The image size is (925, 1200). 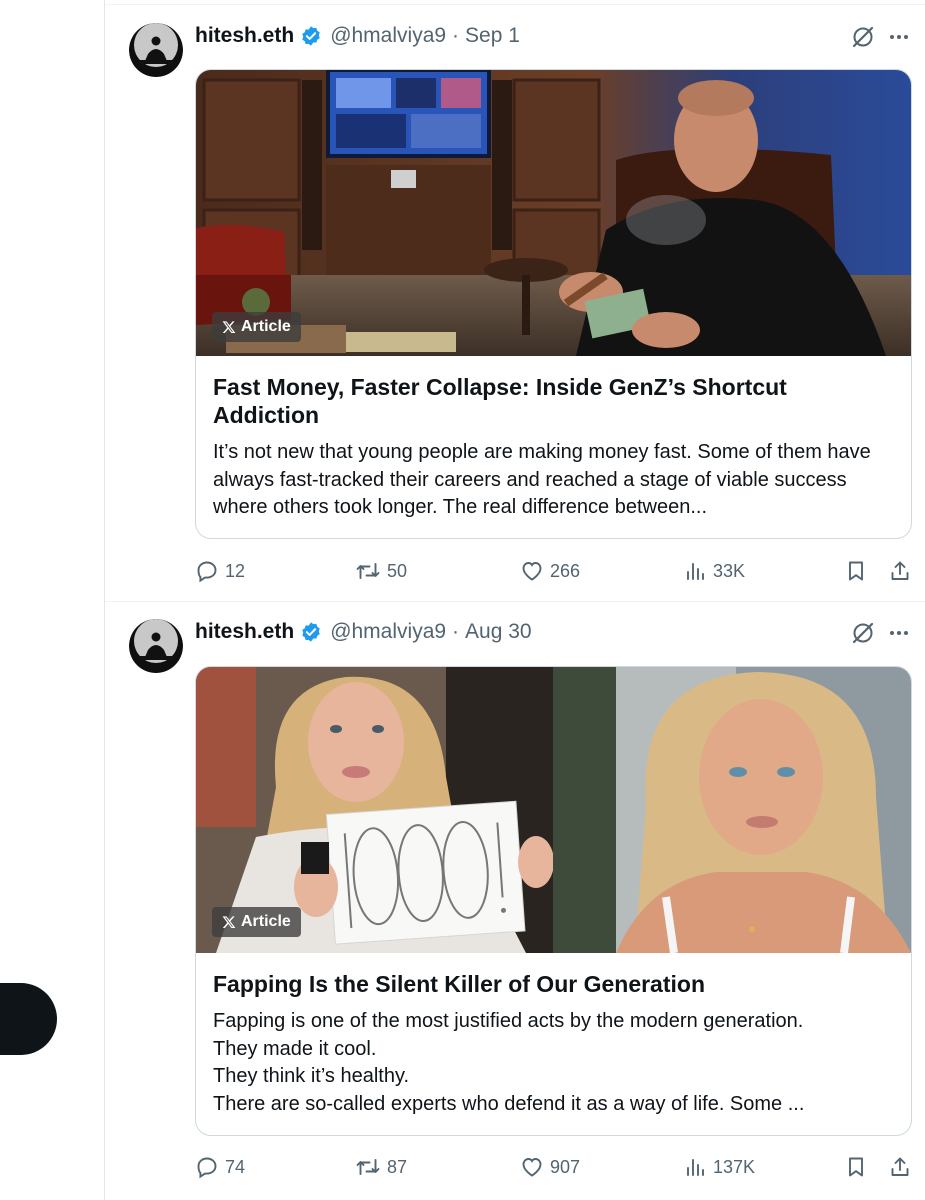 I want to click on post-actions: 74 87 907 137K, so click(x=560, y=1167).